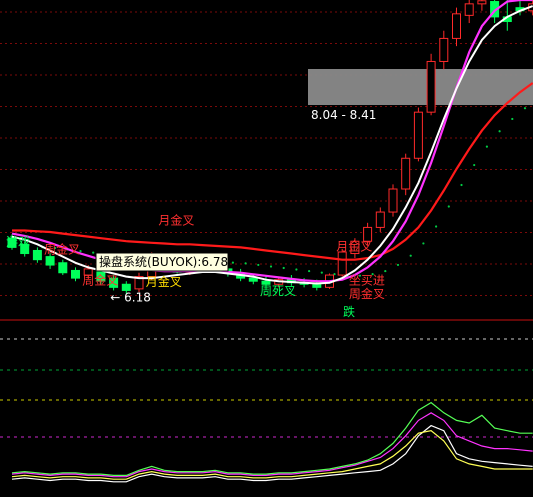 This screenshot has width=533, height=497. I want to click on range-box-label: 8.04 - 8.41, so click(343, 115).